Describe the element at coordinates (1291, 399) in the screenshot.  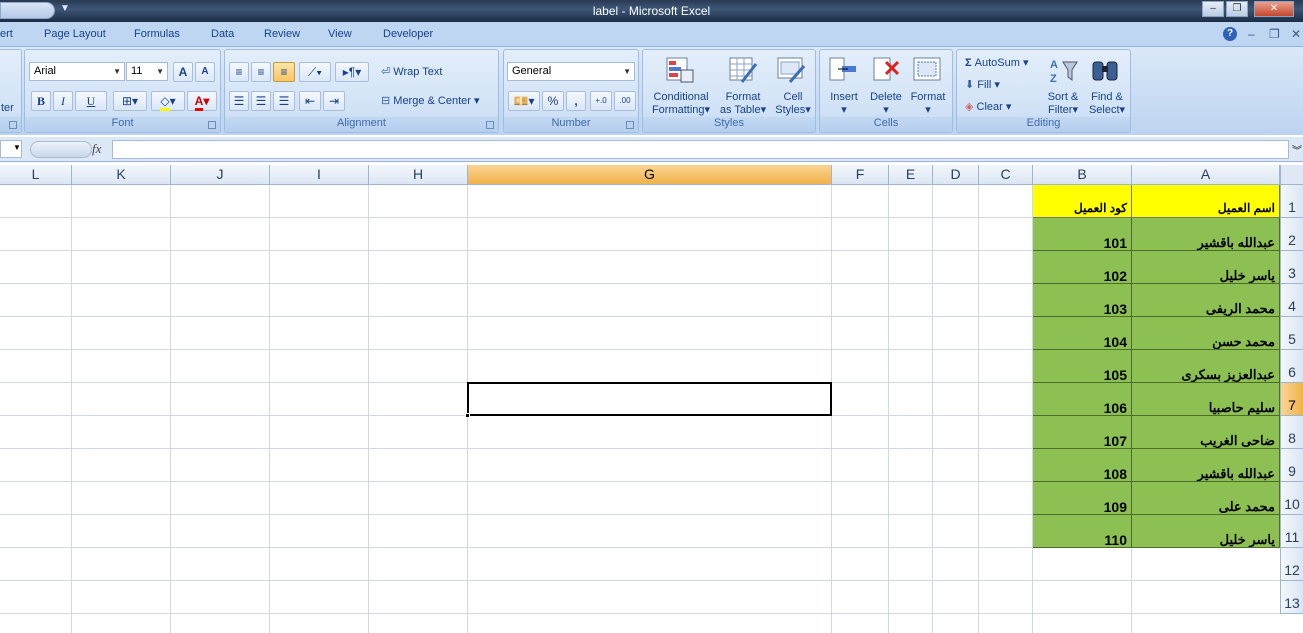
I see `row-header-7: 7` at that location.